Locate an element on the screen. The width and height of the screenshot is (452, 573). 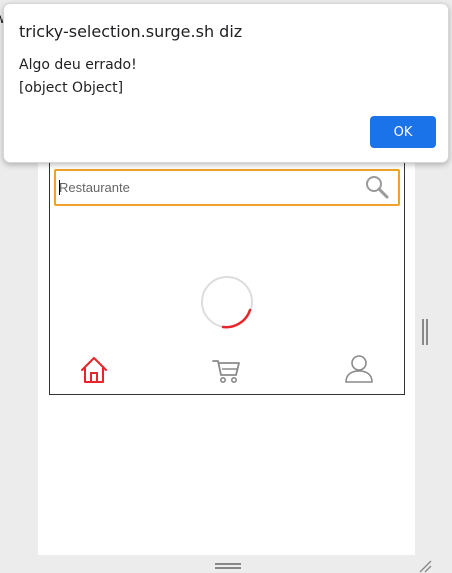
search-input is located at coordinates (209, 187).